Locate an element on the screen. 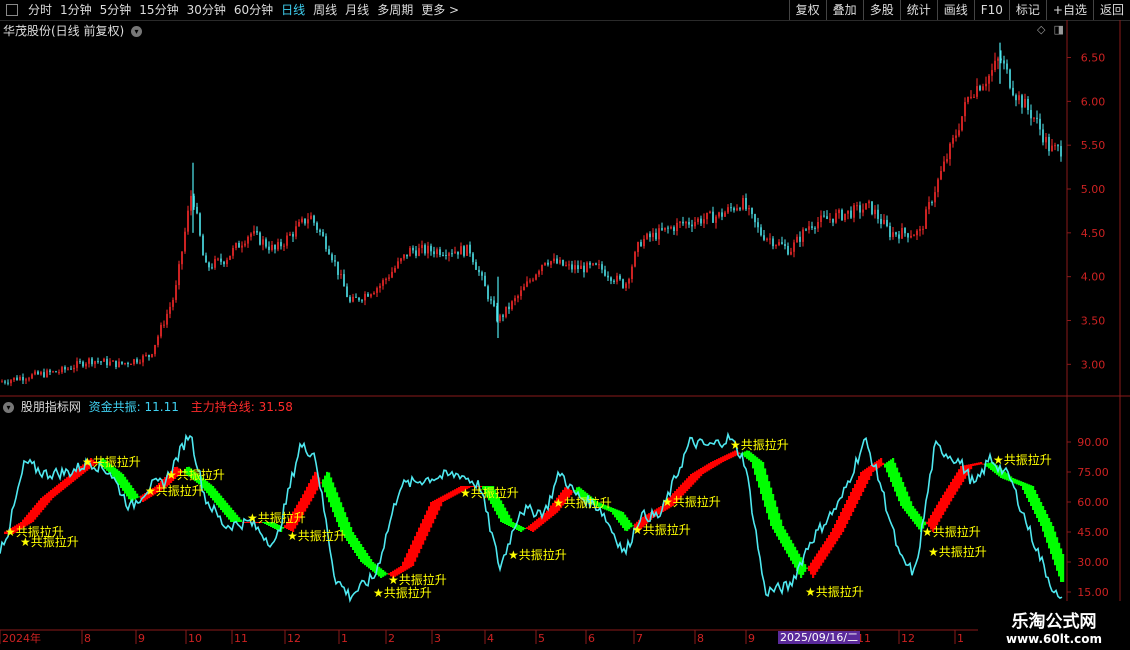  price-tick-label: 6.50 is located at coordinates (1093, 58).